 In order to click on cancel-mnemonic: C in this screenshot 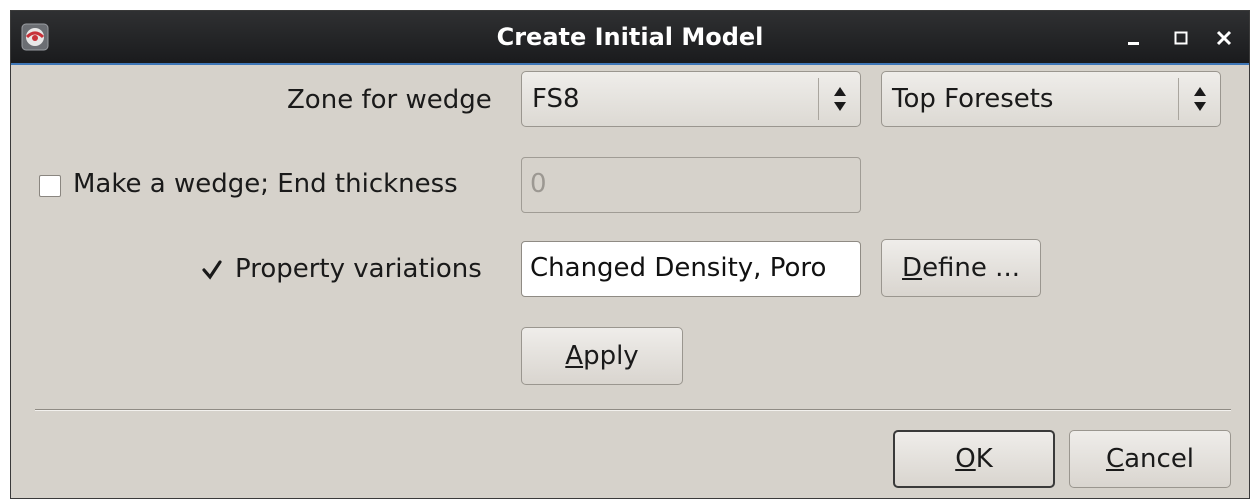, I will do `click(1115, 459)`.